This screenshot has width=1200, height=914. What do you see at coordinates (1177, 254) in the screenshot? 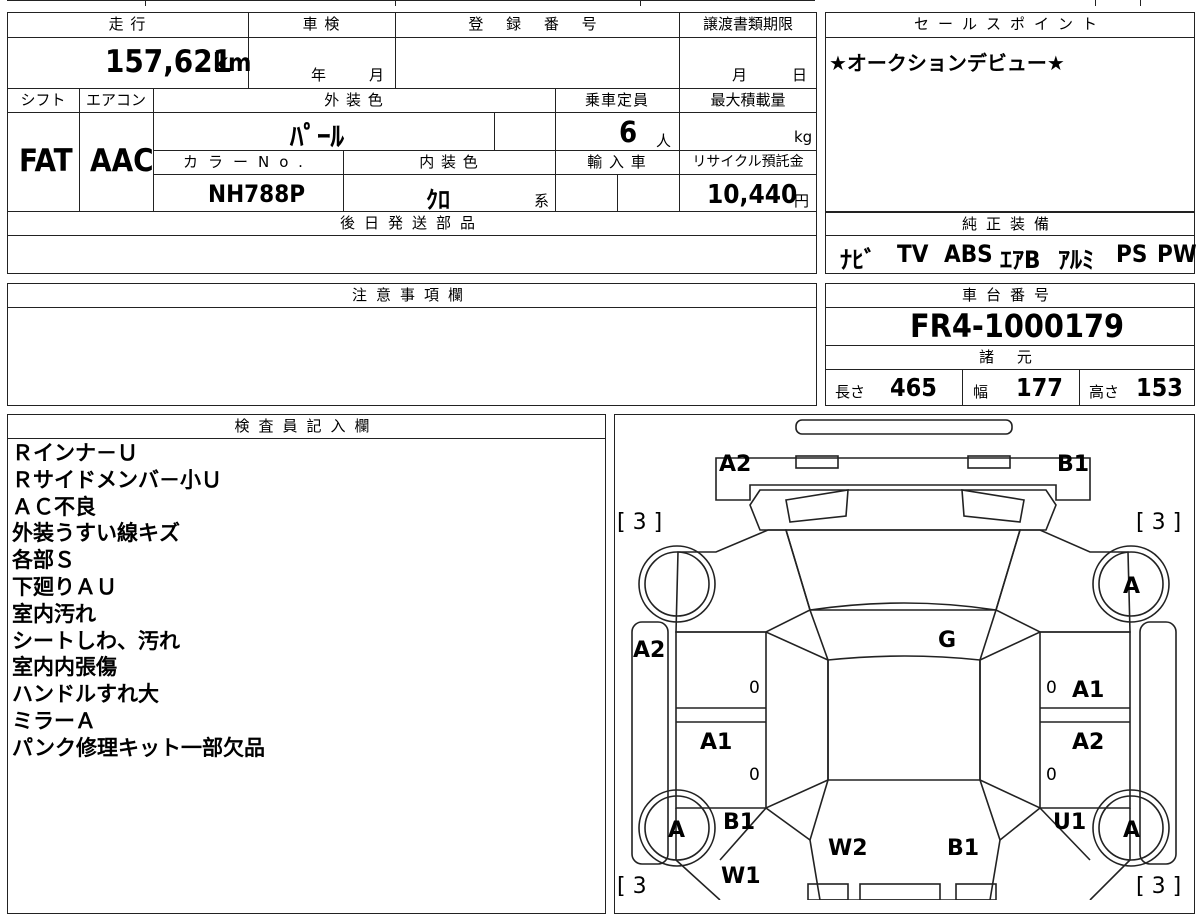
I see `equipment-pw: PW` at bounding box center [1177, 254].